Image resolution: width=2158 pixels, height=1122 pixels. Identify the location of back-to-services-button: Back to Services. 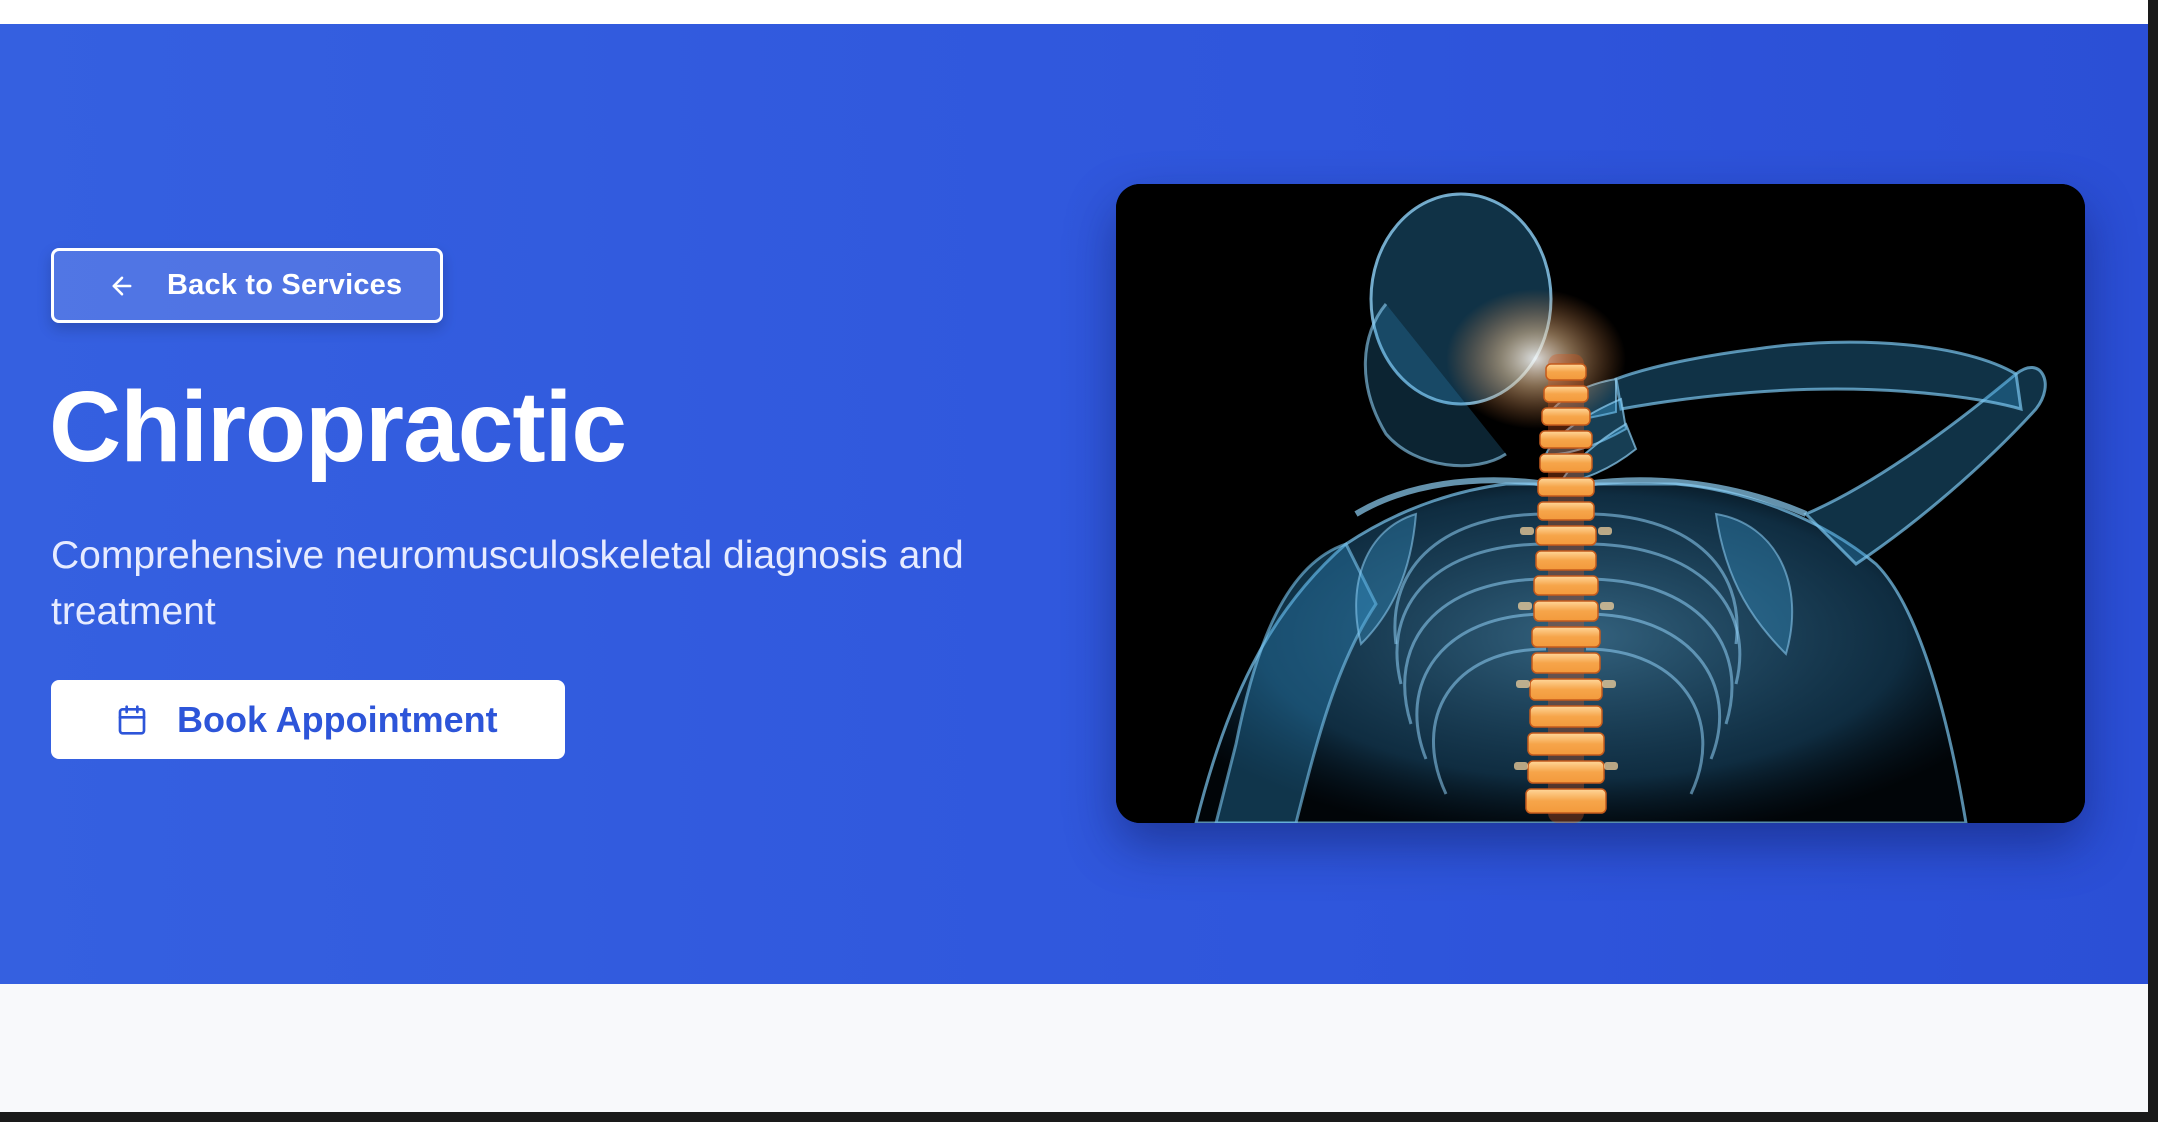
(247, 285).